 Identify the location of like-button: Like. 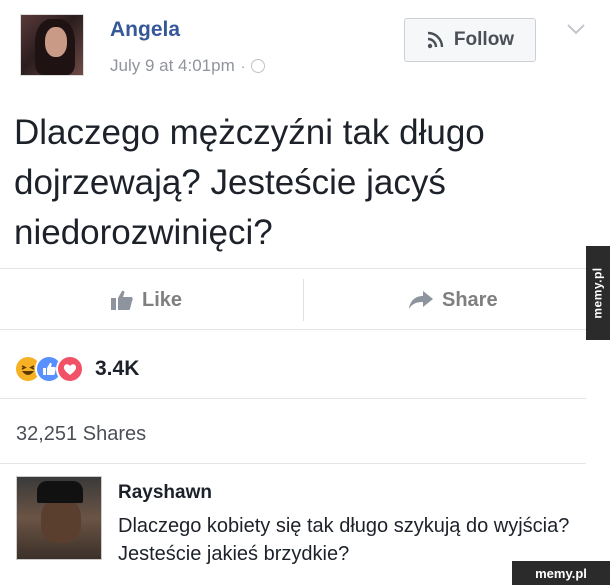
(146, 300).